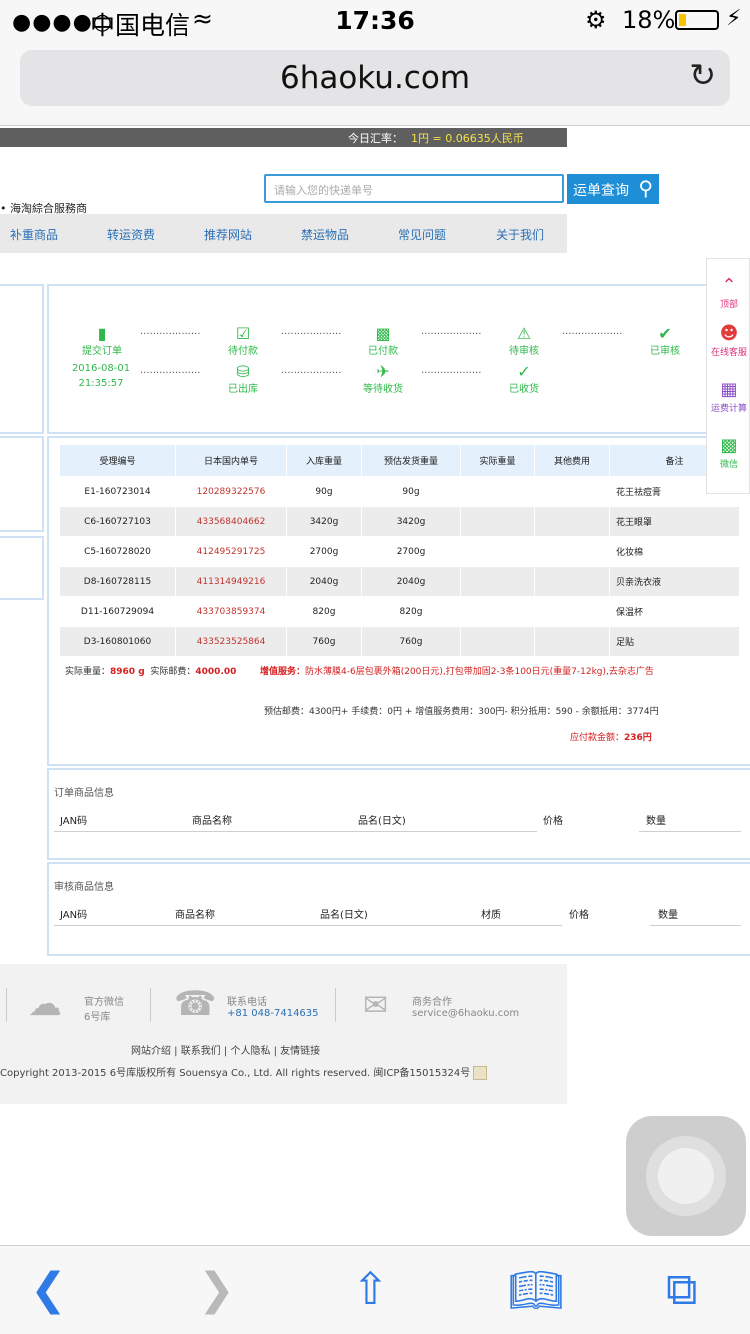 The height and width of the screenshot is (1334, 750). I want to click on nav-item-faq: 常见问题, so click(422, 234).